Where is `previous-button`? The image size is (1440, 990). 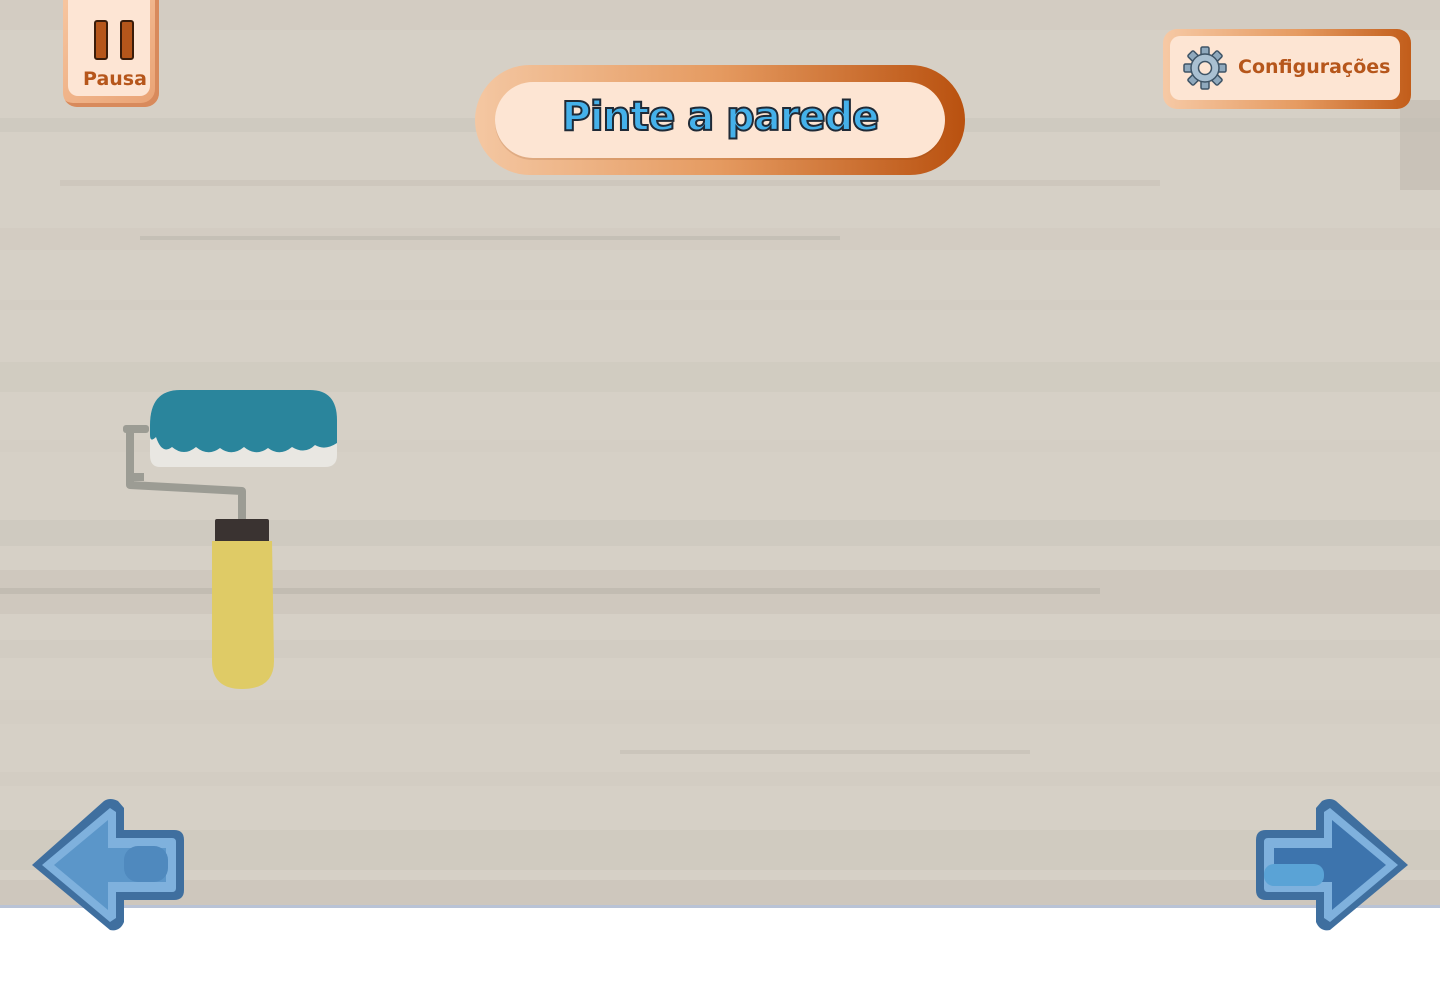 previous-button is located at coordinates (107, 866).